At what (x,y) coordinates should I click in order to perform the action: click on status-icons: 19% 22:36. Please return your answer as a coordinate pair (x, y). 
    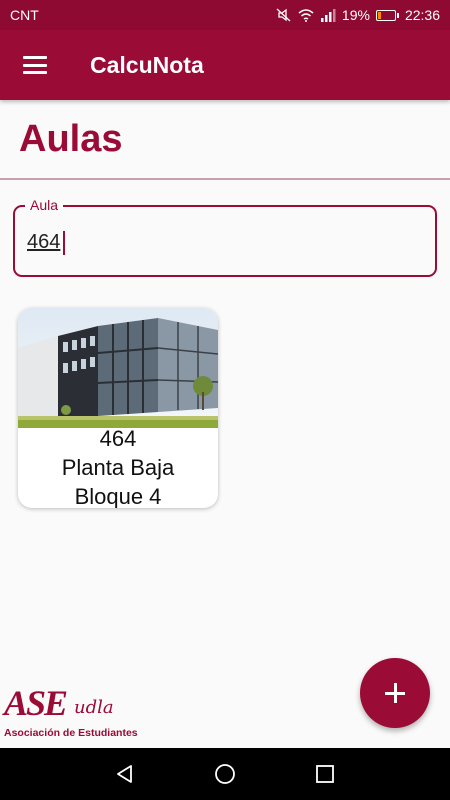
    Looking at the image, I should click on (358, 15).